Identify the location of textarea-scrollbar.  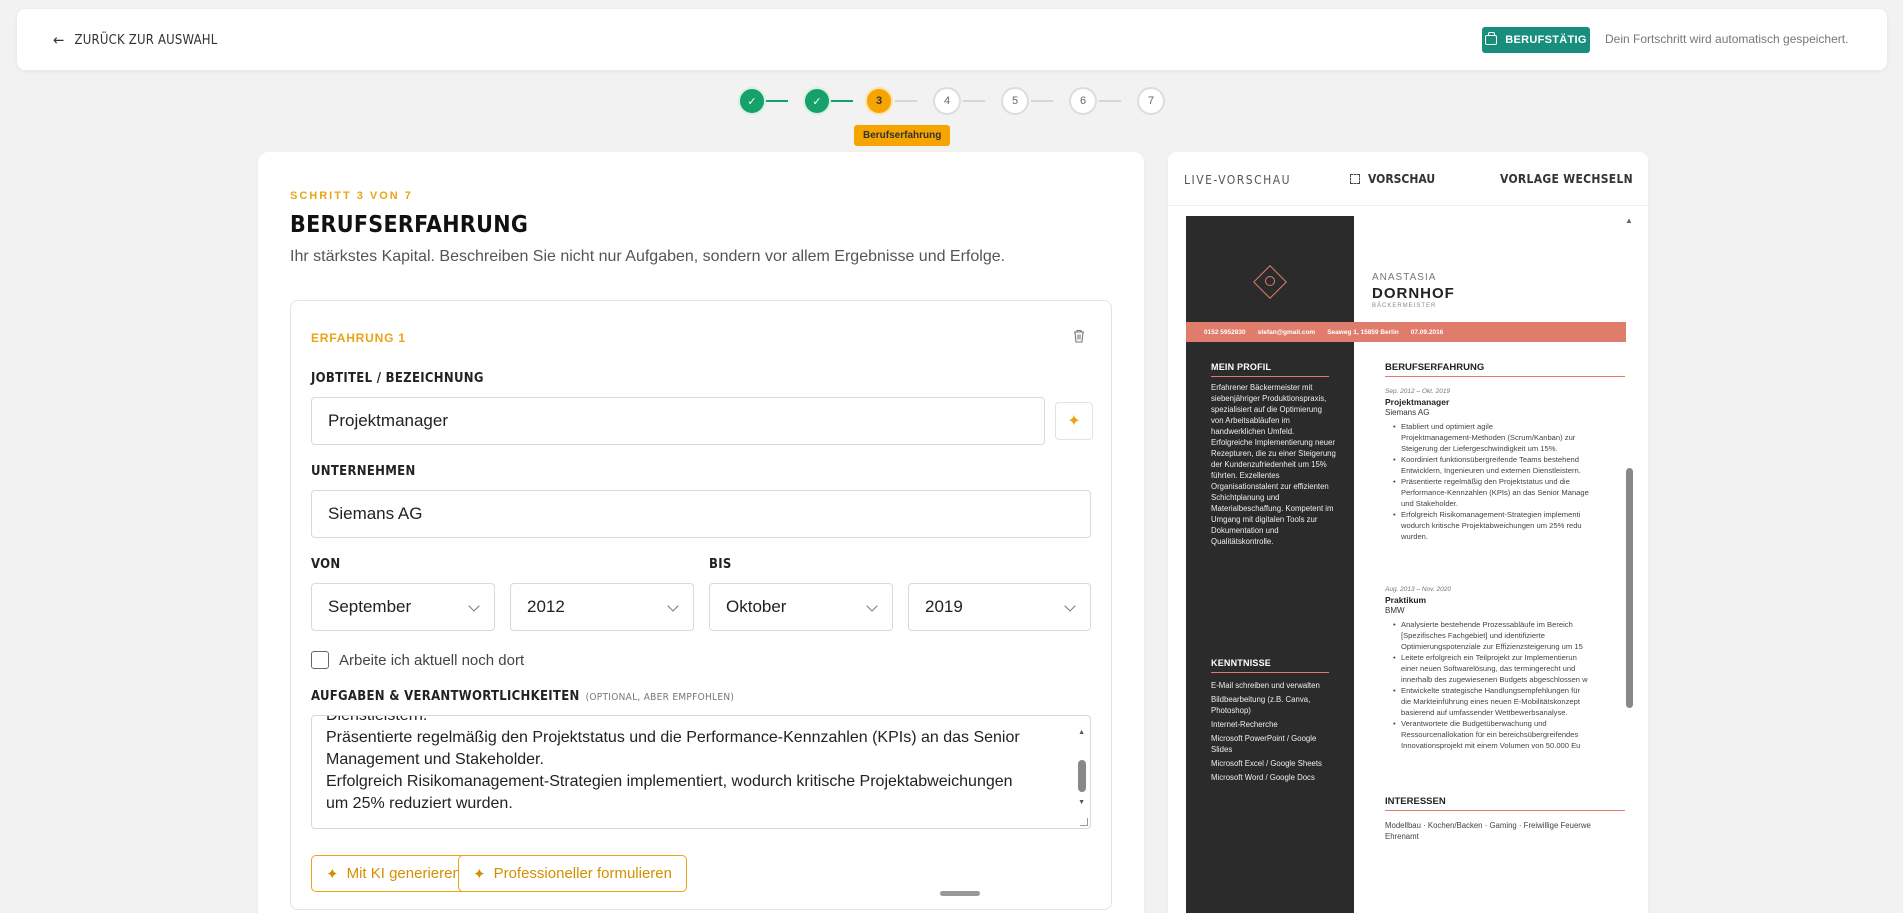
(1082, 776).